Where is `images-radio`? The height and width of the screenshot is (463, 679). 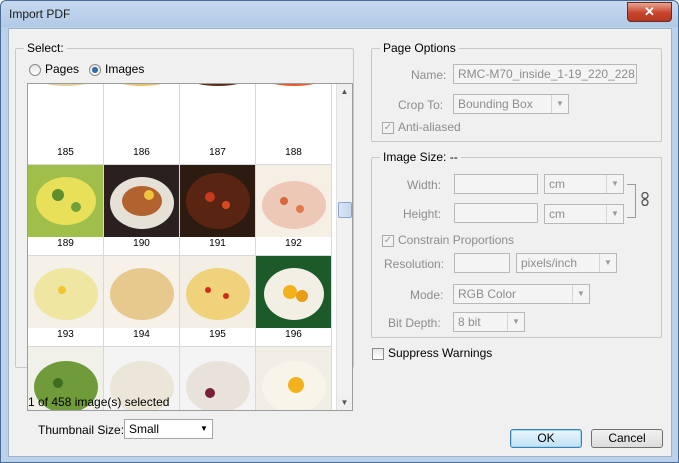
images-radio is located at coordinates (95, 70).